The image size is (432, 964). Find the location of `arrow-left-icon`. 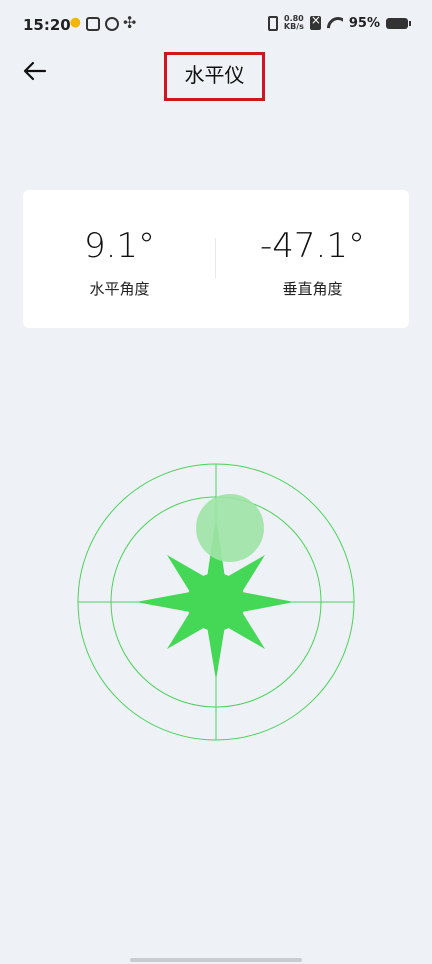

arrow-left-icon is located at coordinates (35, 71).